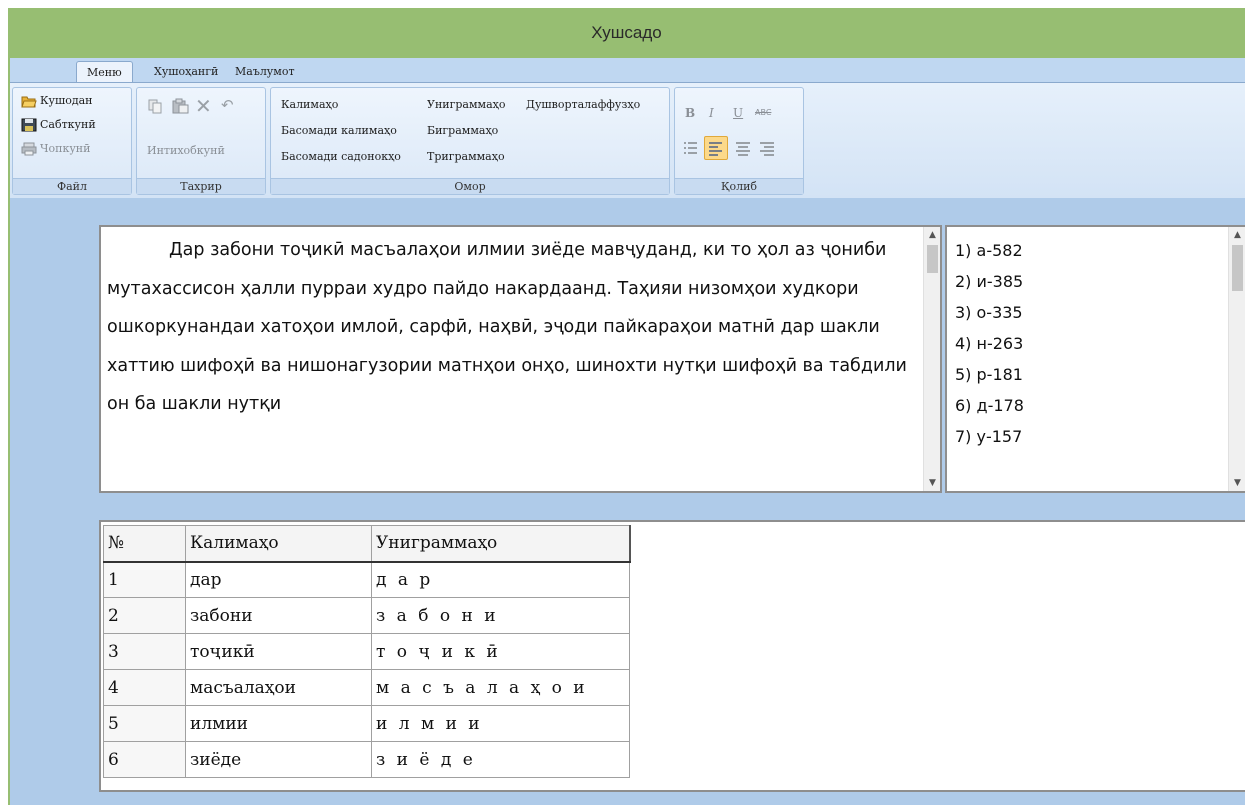  What do you see at coordinates (932, 259) in the screenshot?
I see `text-scrollbar-thumb` at bounding box center [932, 259].